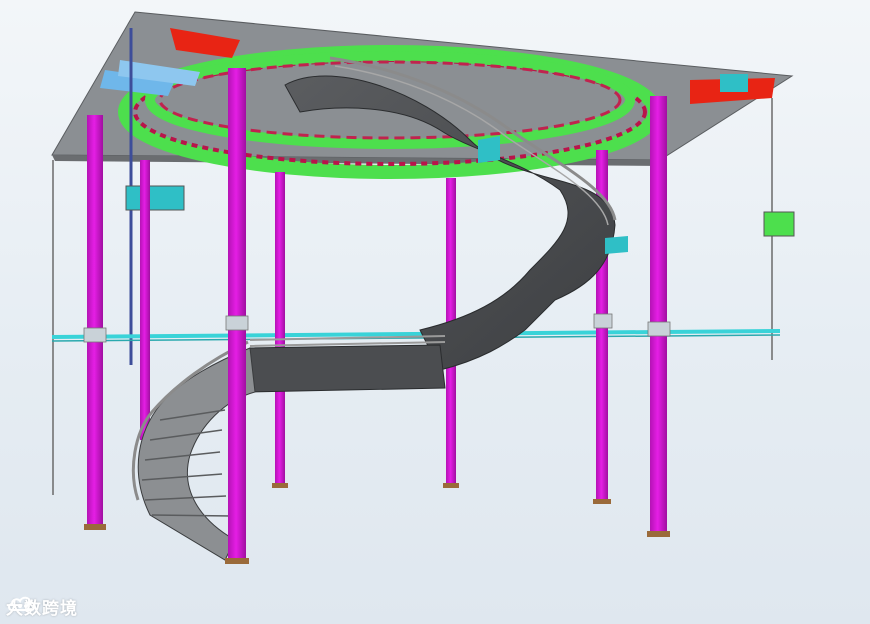 This screenshot has height=624, width=870. What do you see at coordinates (155, 198) in the screenshot?
I see `bracket-left` at bounding box center [155, 198].